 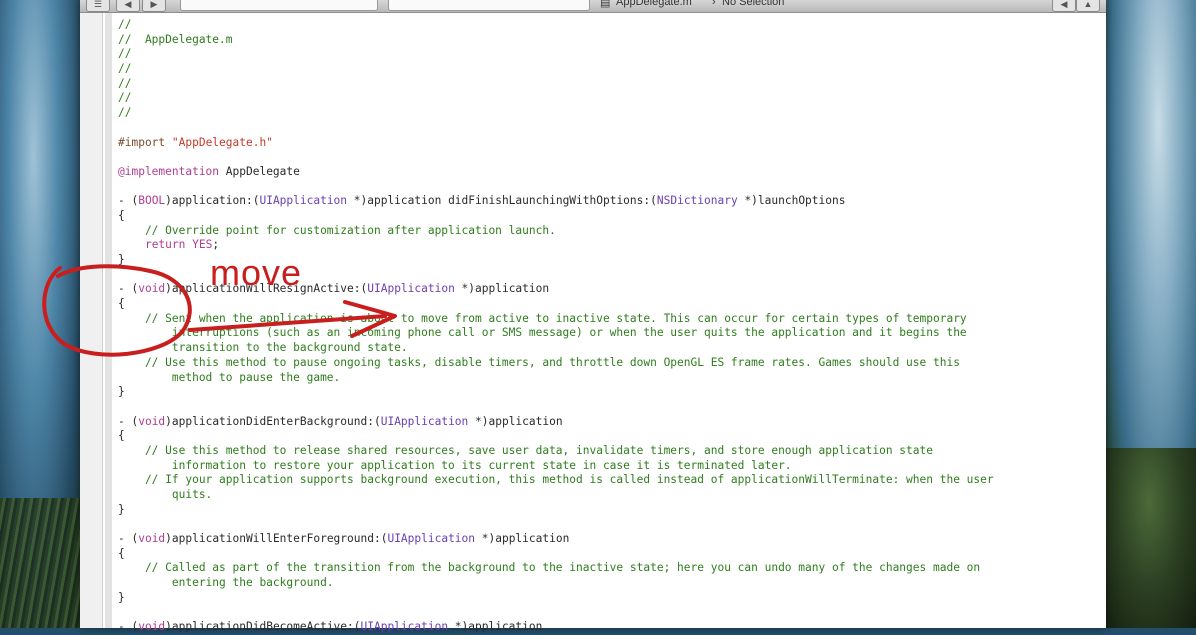 What do you see at coordinates (121, 304) in the screenshot?
I see `code-token: {` at bounding box center [121, 304].